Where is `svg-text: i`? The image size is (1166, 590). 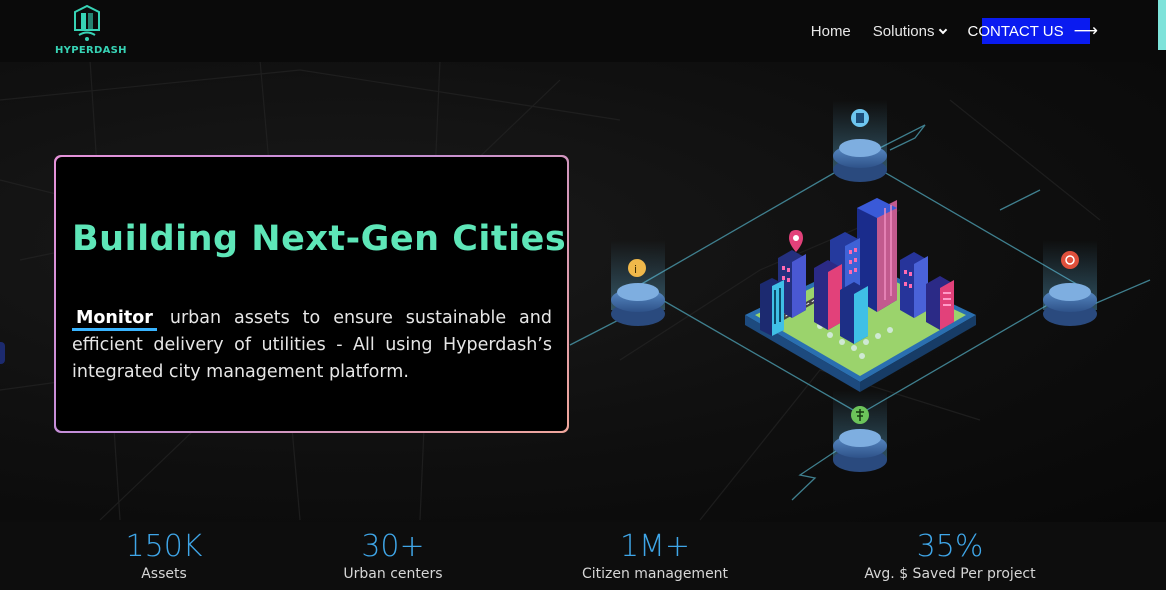
svg-text: i is located at coordinates (635, 269).